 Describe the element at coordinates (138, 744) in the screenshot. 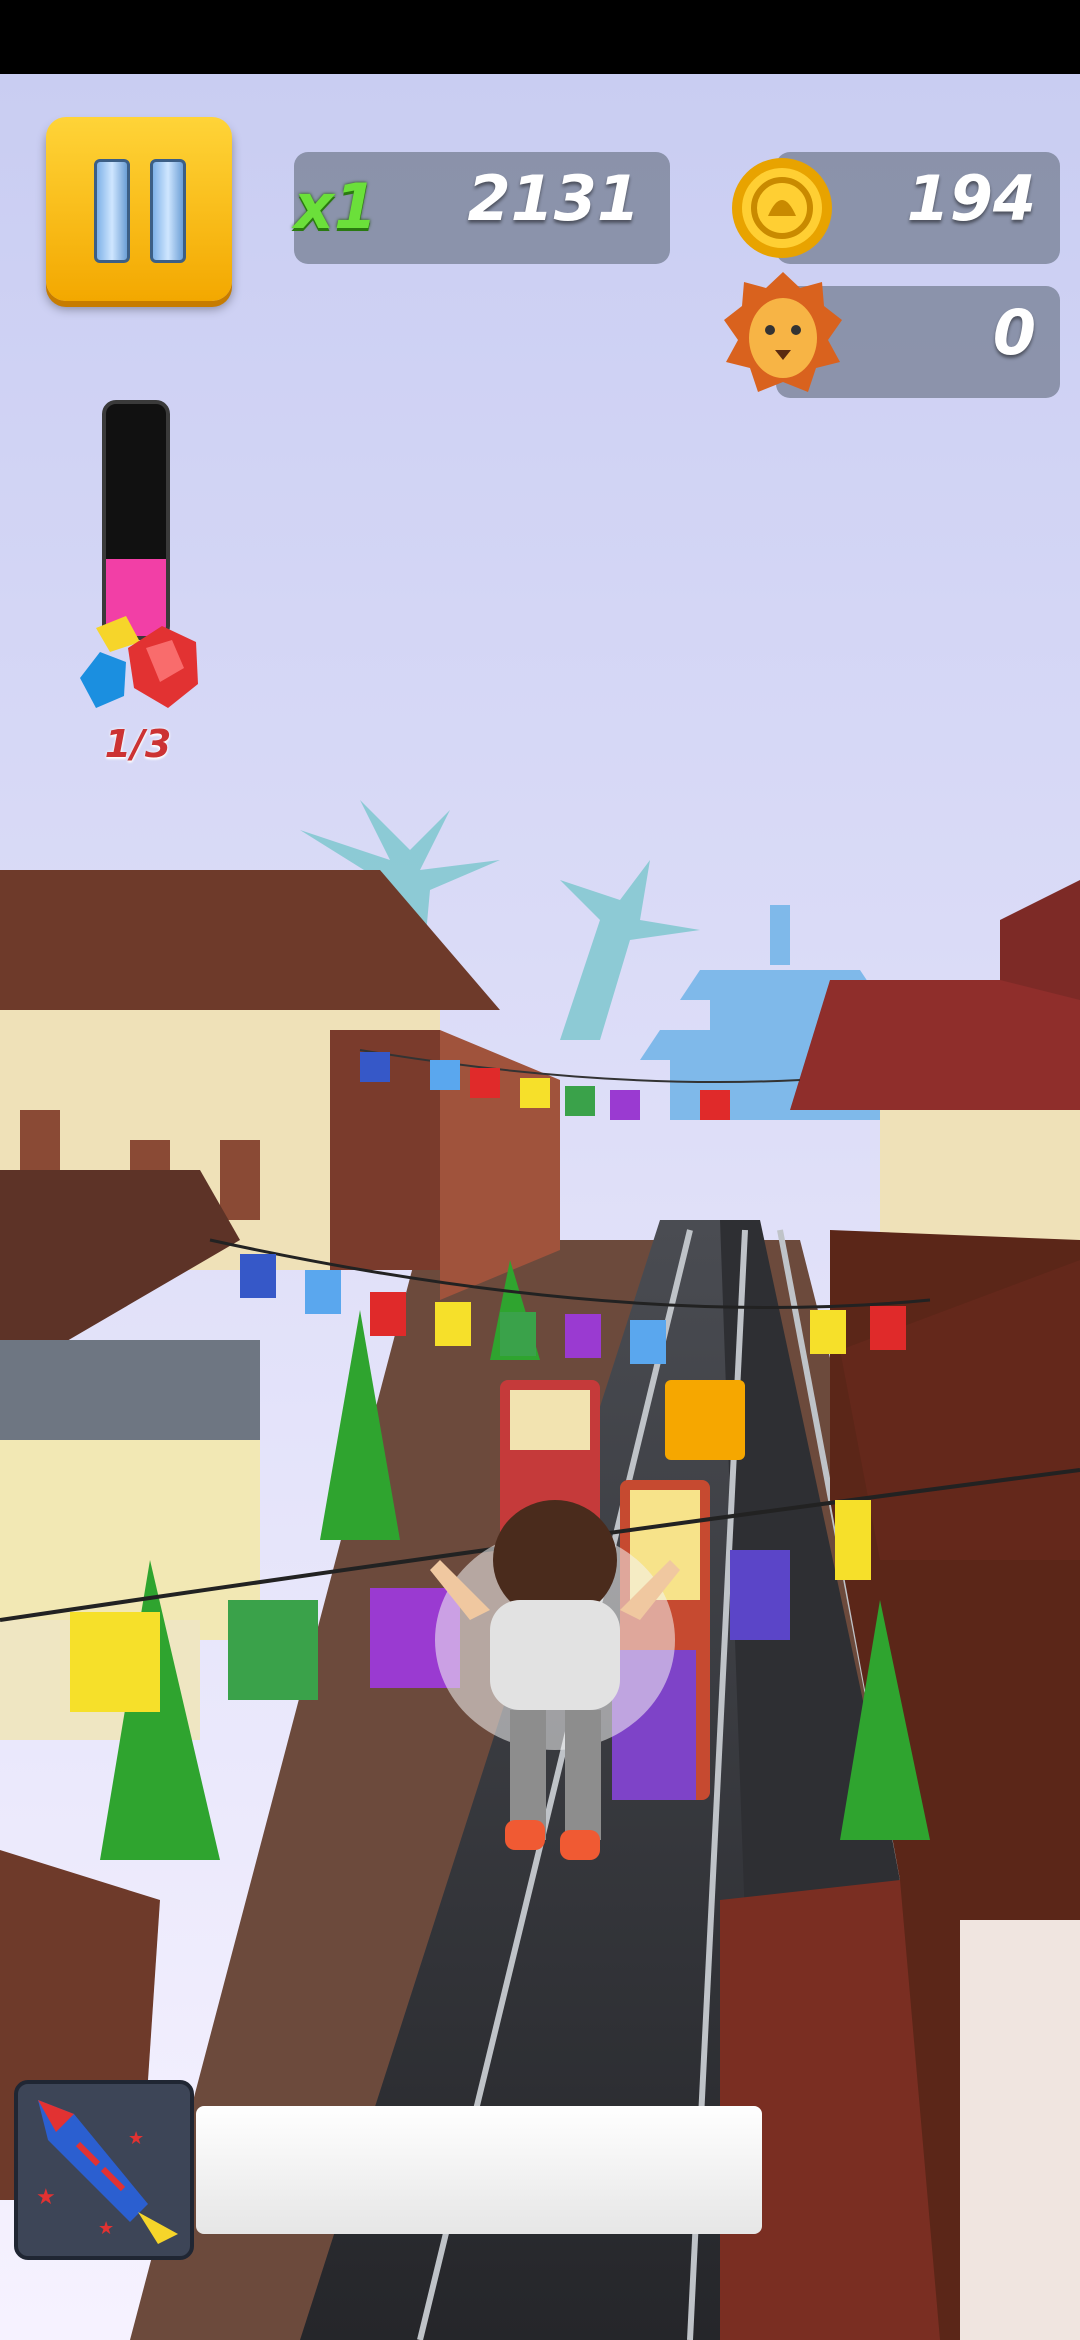

I see `gem-count: 1/3` at that location.